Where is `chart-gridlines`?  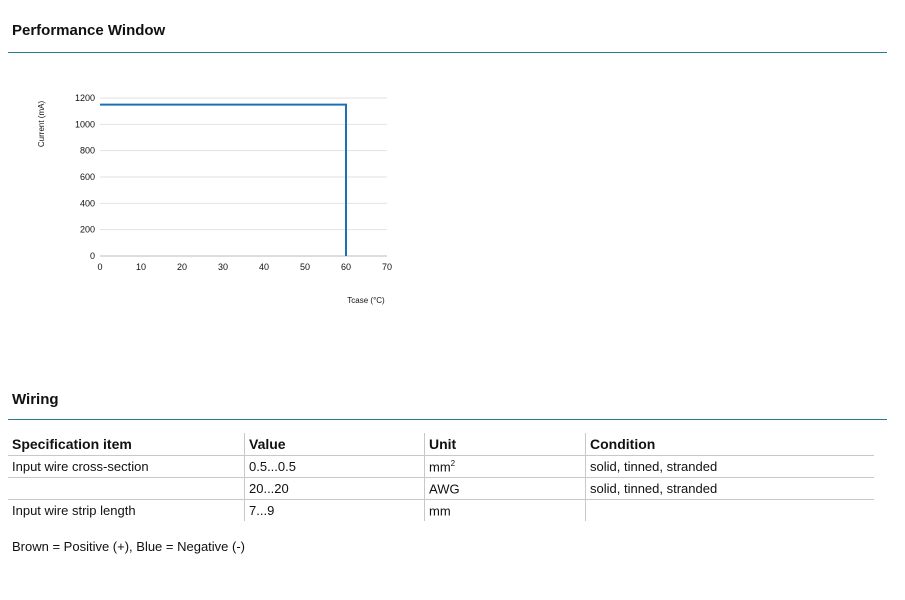
chart-gridlines is located at coordinates (243, 177).